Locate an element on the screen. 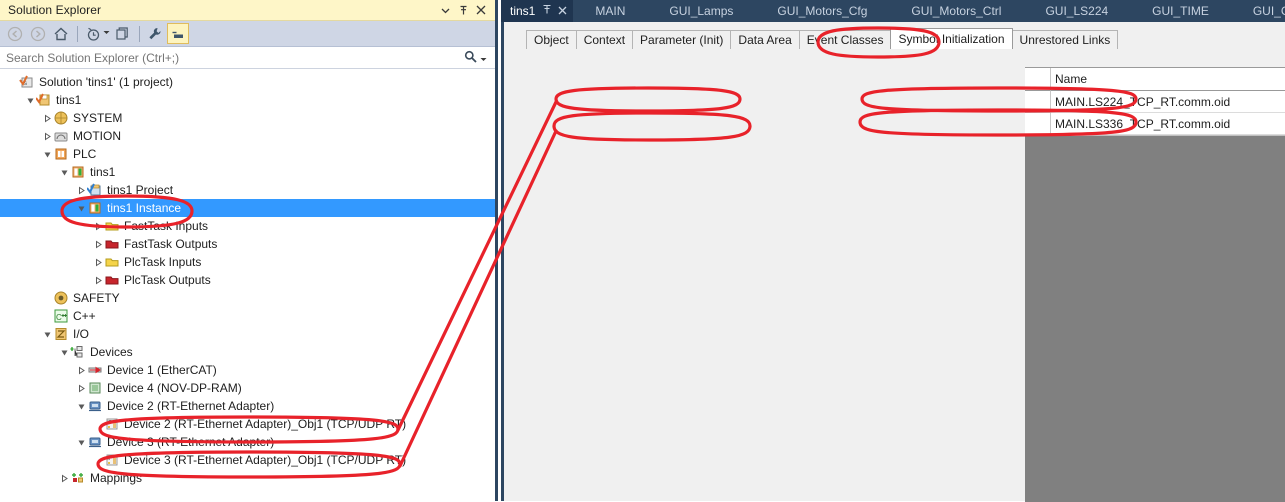 The height and width of the screenshot is (502, 1285). editor-subtab-label: Object is located at coordinates (551, 40).